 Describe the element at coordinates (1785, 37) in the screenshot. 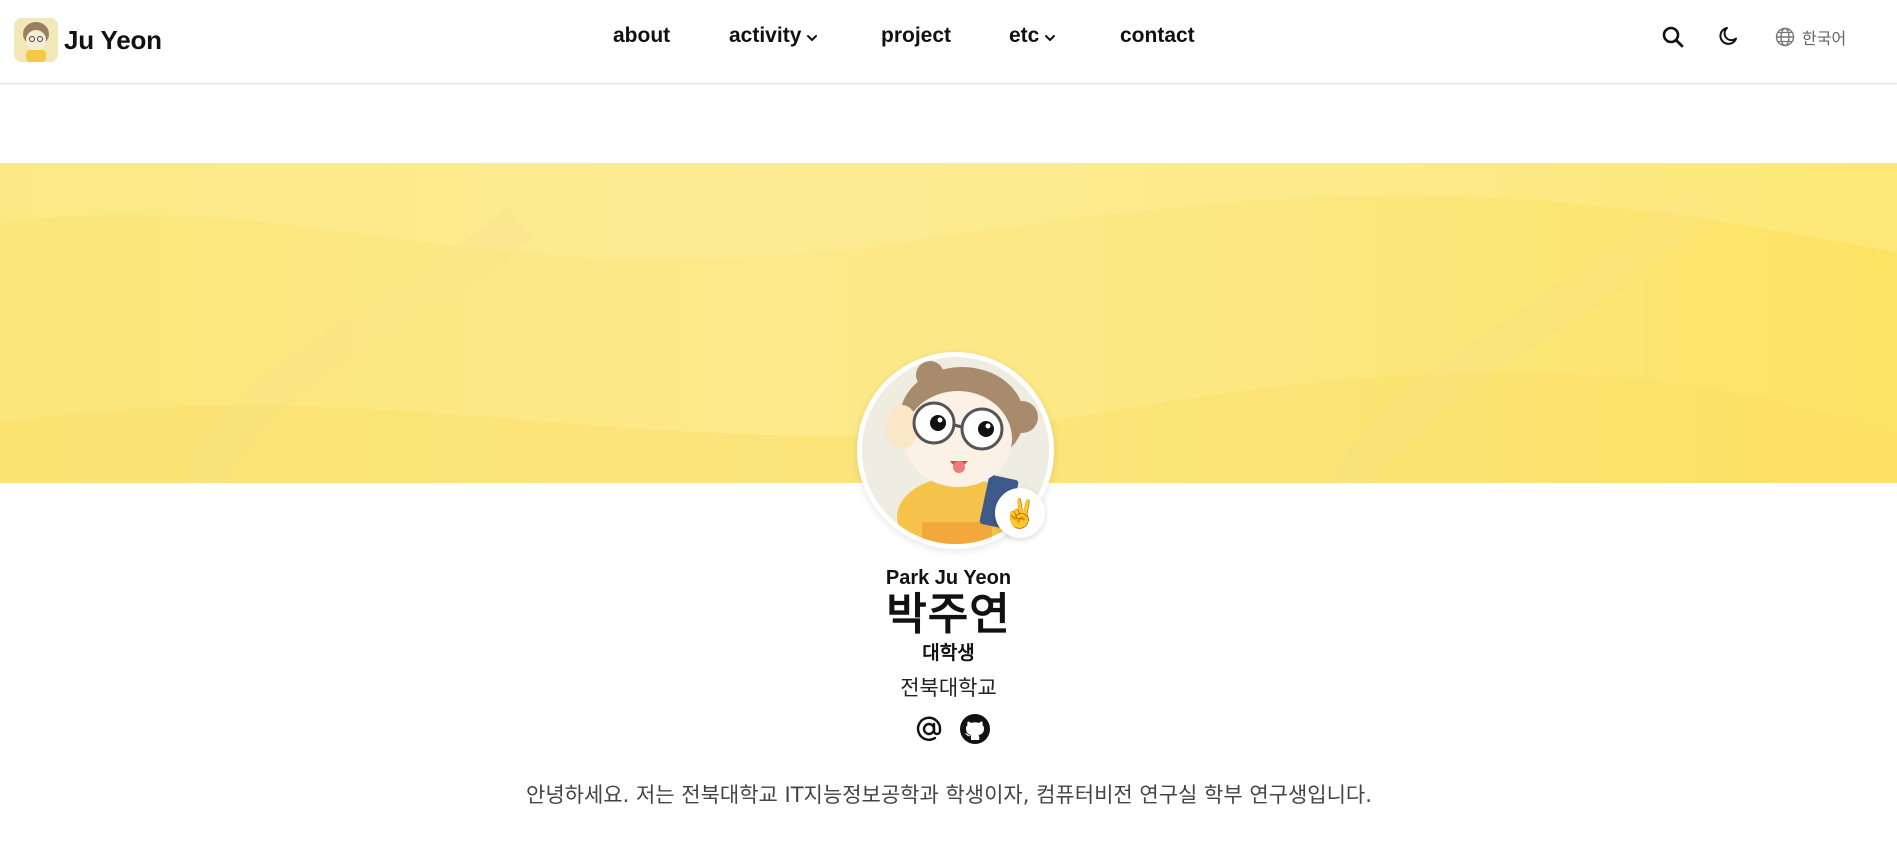

I see `globe-icon` at that location.